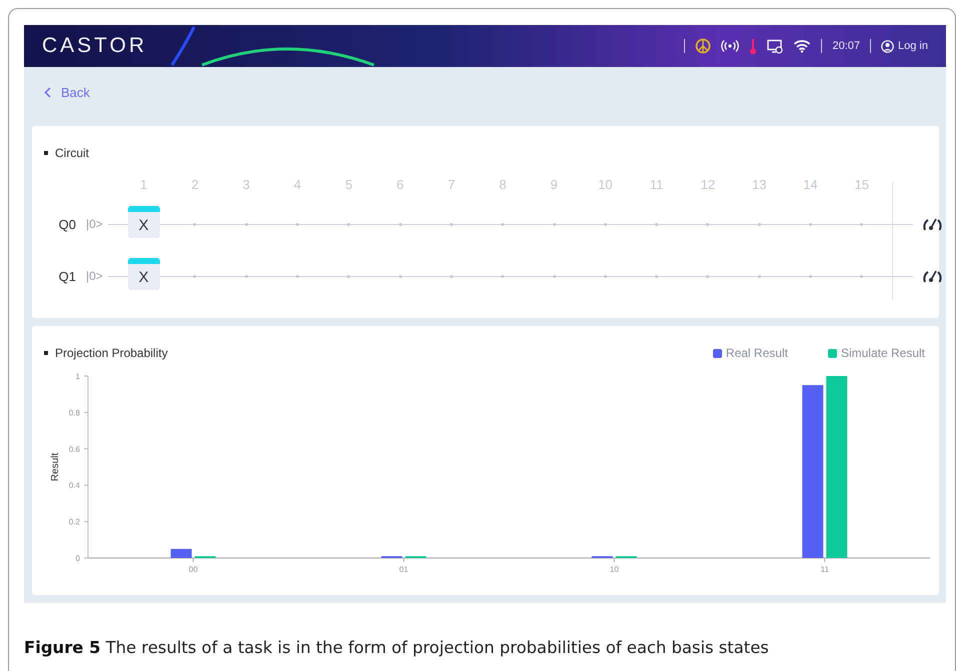 The height and width of the screenshot is (671, 956). Describe the element at coordinates (846, 46) in the screenshot. I see `clock-time: 20:07` at that location.